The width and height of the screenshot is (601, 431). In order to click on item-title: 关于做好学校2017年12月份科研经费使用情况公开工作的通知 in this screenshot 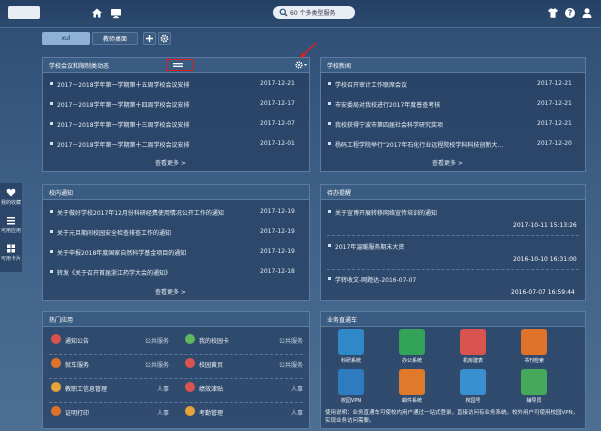, I will do `click(140, 212)`.